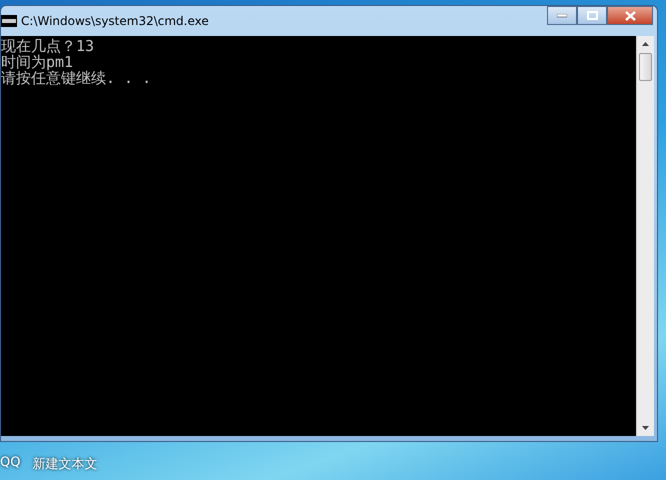  Describe the element at coordinates (9, 21) in the screenshot. I see `console-icon` at that location.